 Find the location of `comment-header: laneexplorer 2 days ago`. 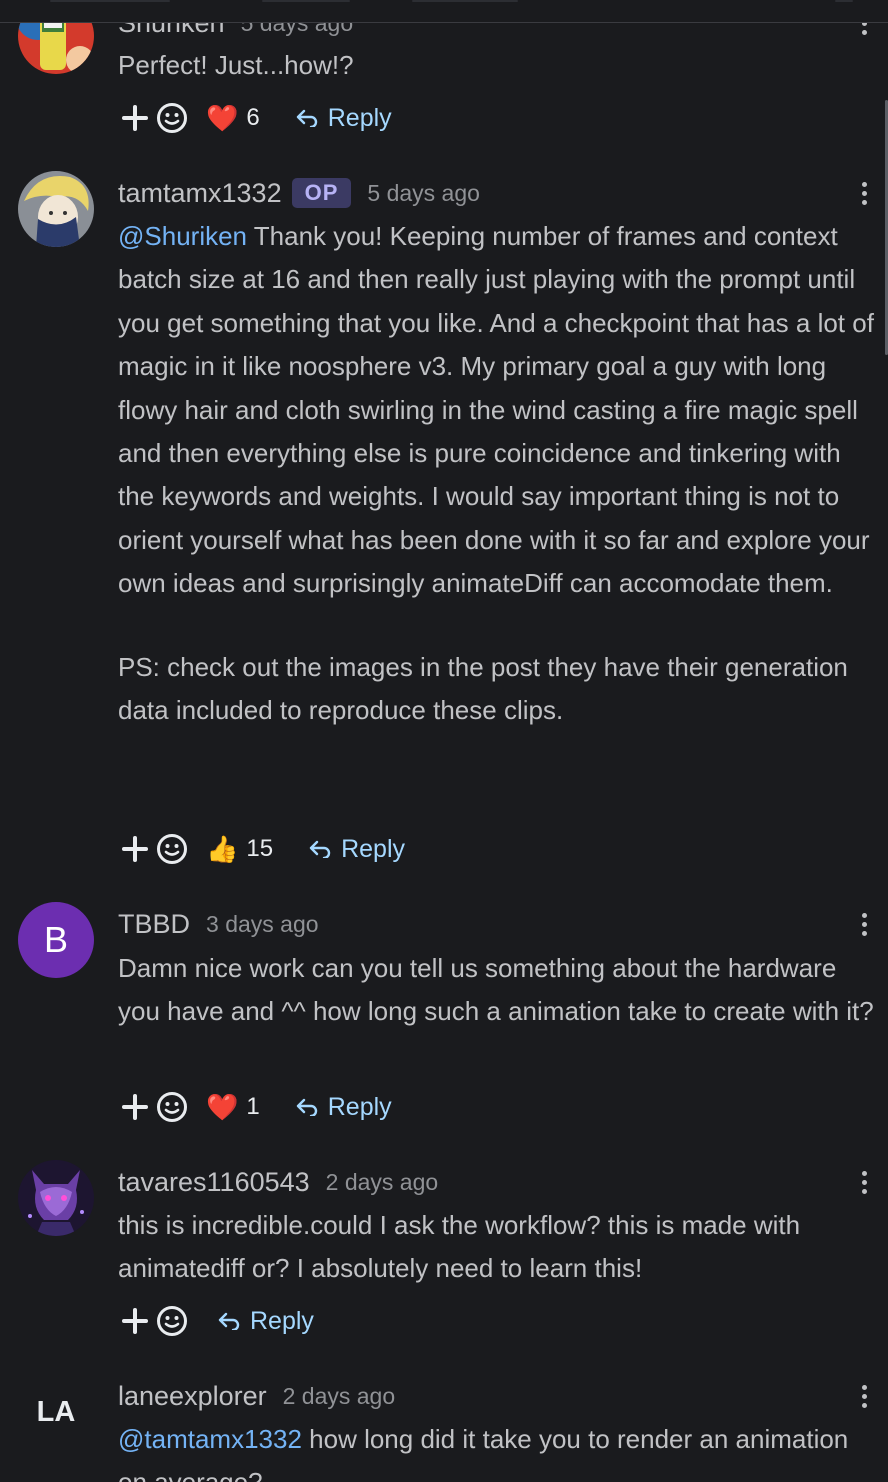

comment-header: laneexplorer 2 days ago is located at coordinates (256, 1396).